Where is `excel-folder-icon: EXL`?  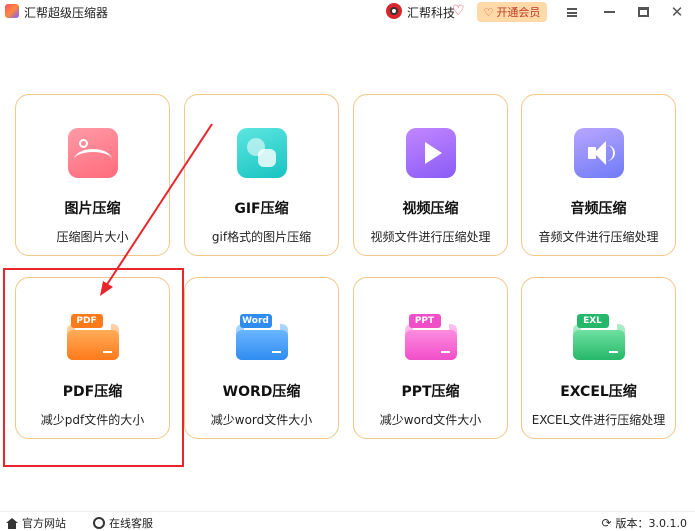
excel-folder-icon: EXL is located at coordinates (598, 337).